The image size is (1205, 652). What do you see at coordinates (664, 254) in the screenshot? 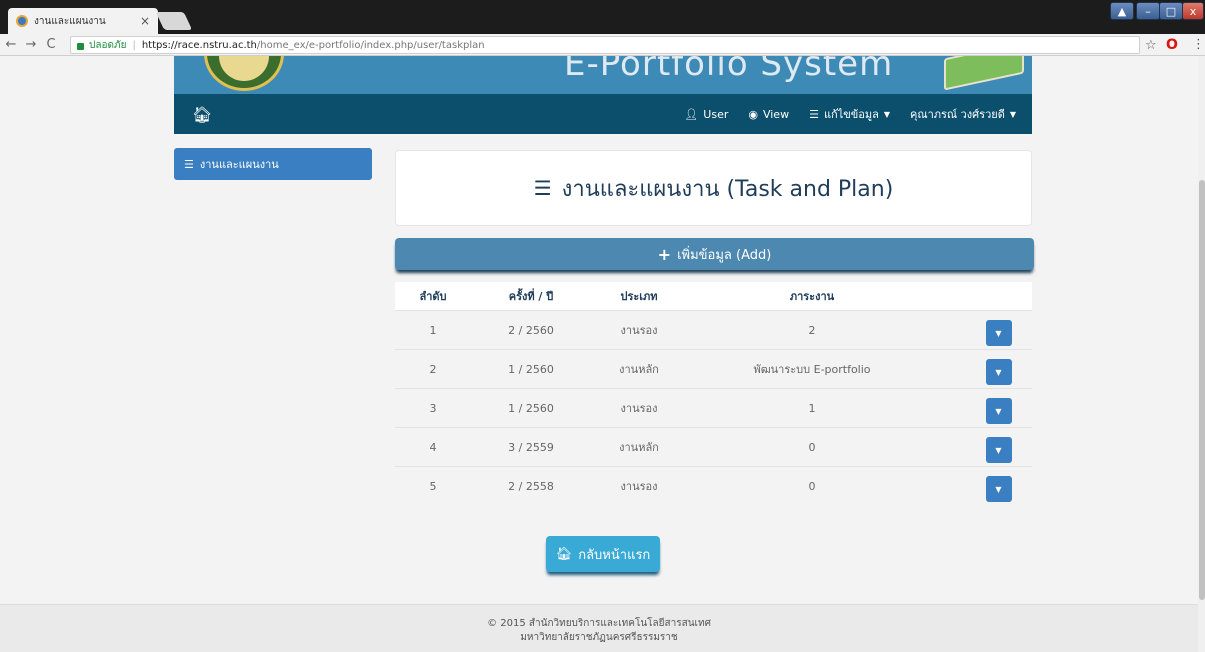
I see `plus-icon: +` at bounding box center [664, 254].